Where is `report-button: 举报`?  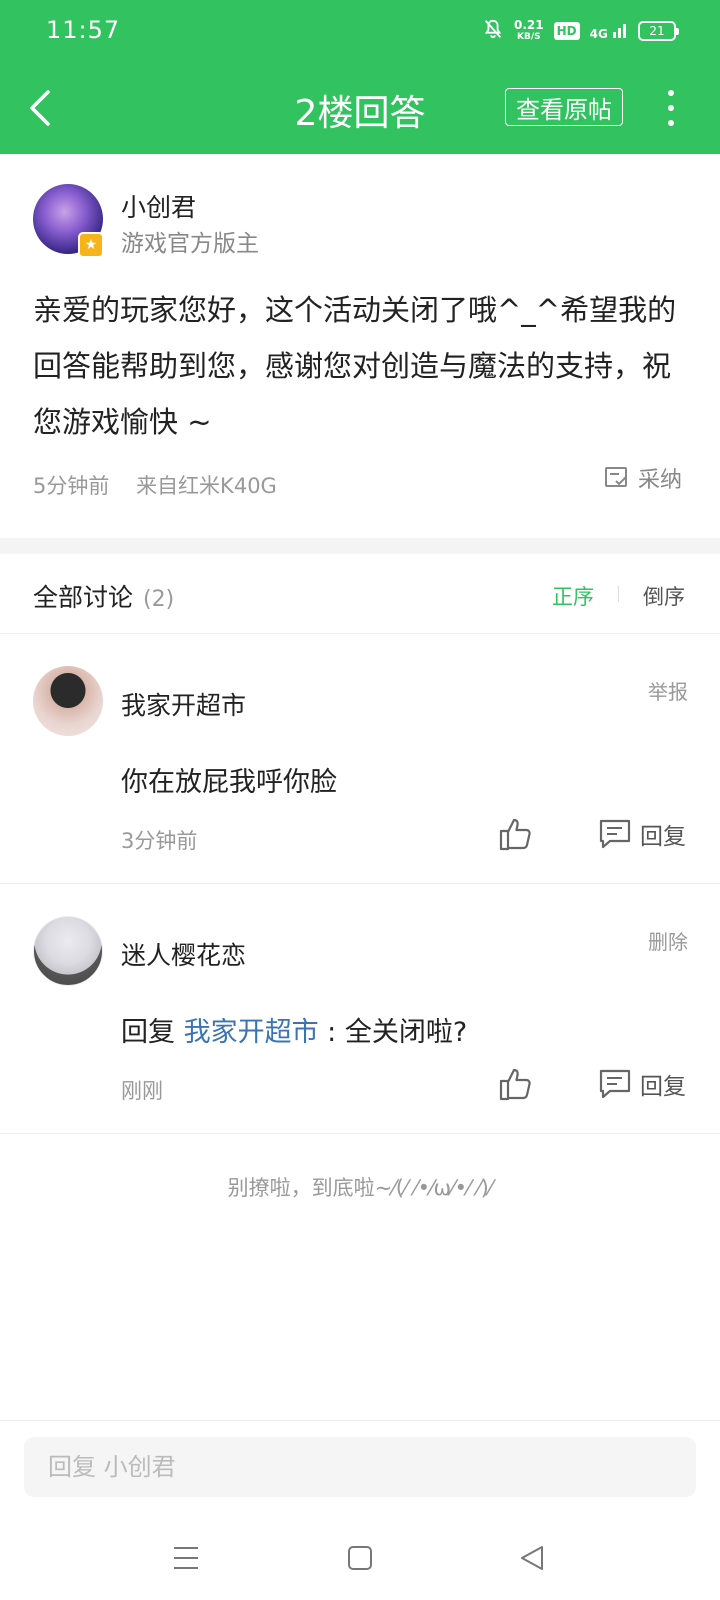
report-button: 举报 is located at coordinates (668, 690).